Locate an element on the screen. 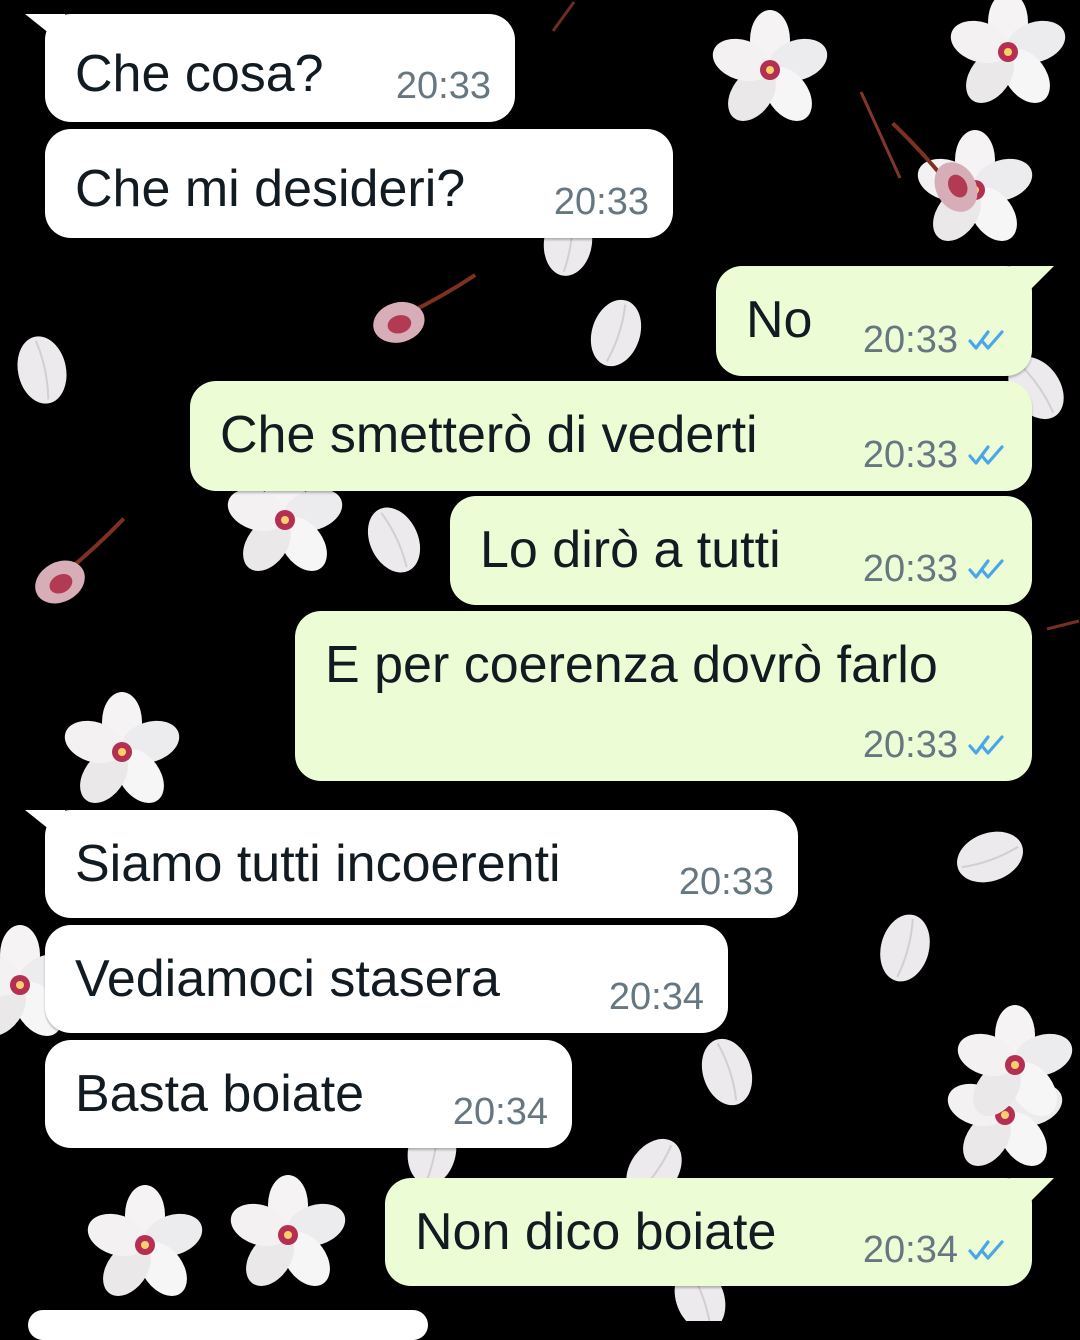 The image size is (1080, 1340). message-bubble-outgoing: Lo dirò a tutti 20:33 is located at coordinates (741, 550).